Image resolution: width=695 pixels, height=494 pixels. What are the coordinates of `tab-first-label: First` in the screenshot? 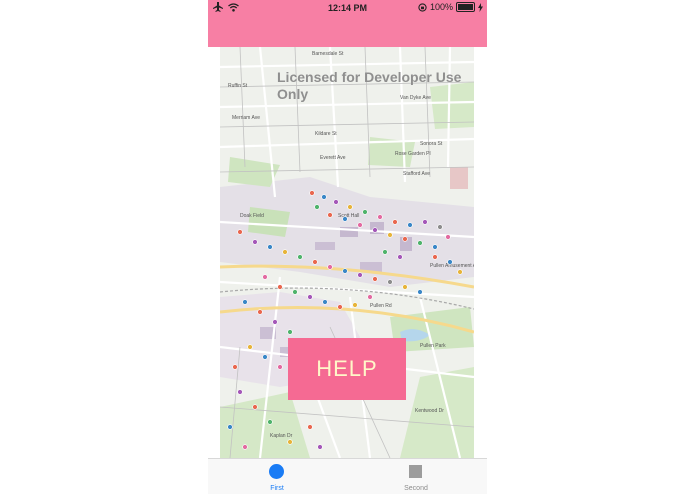 It's located at (277, 488).